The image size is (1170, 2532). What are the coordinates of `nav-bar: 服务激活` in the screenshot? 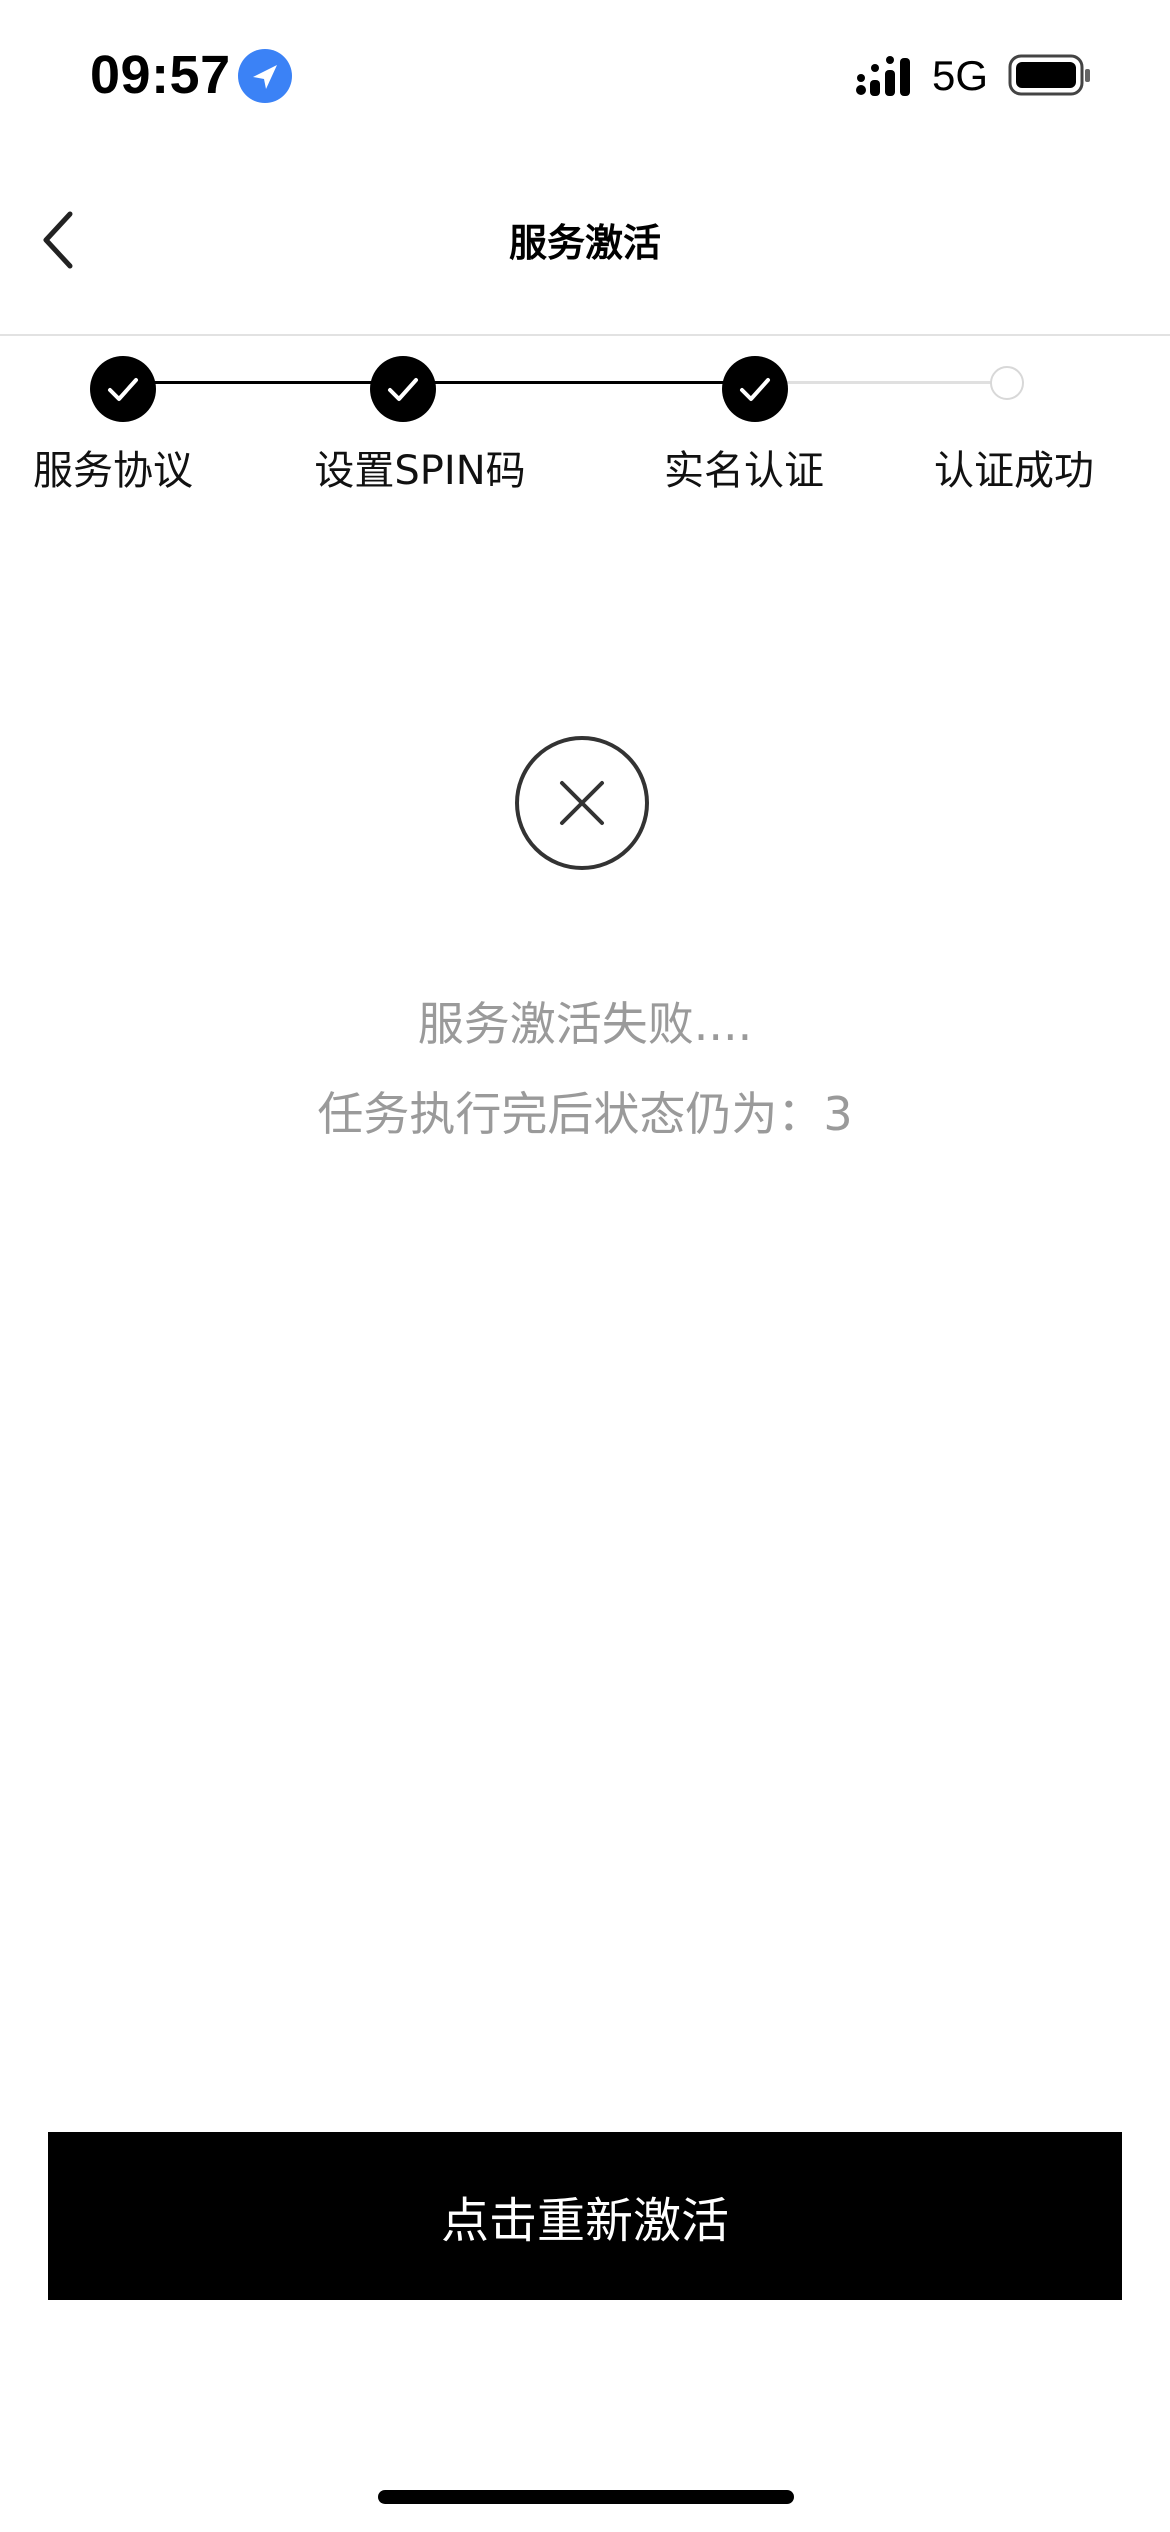 It's located at (585, 243).